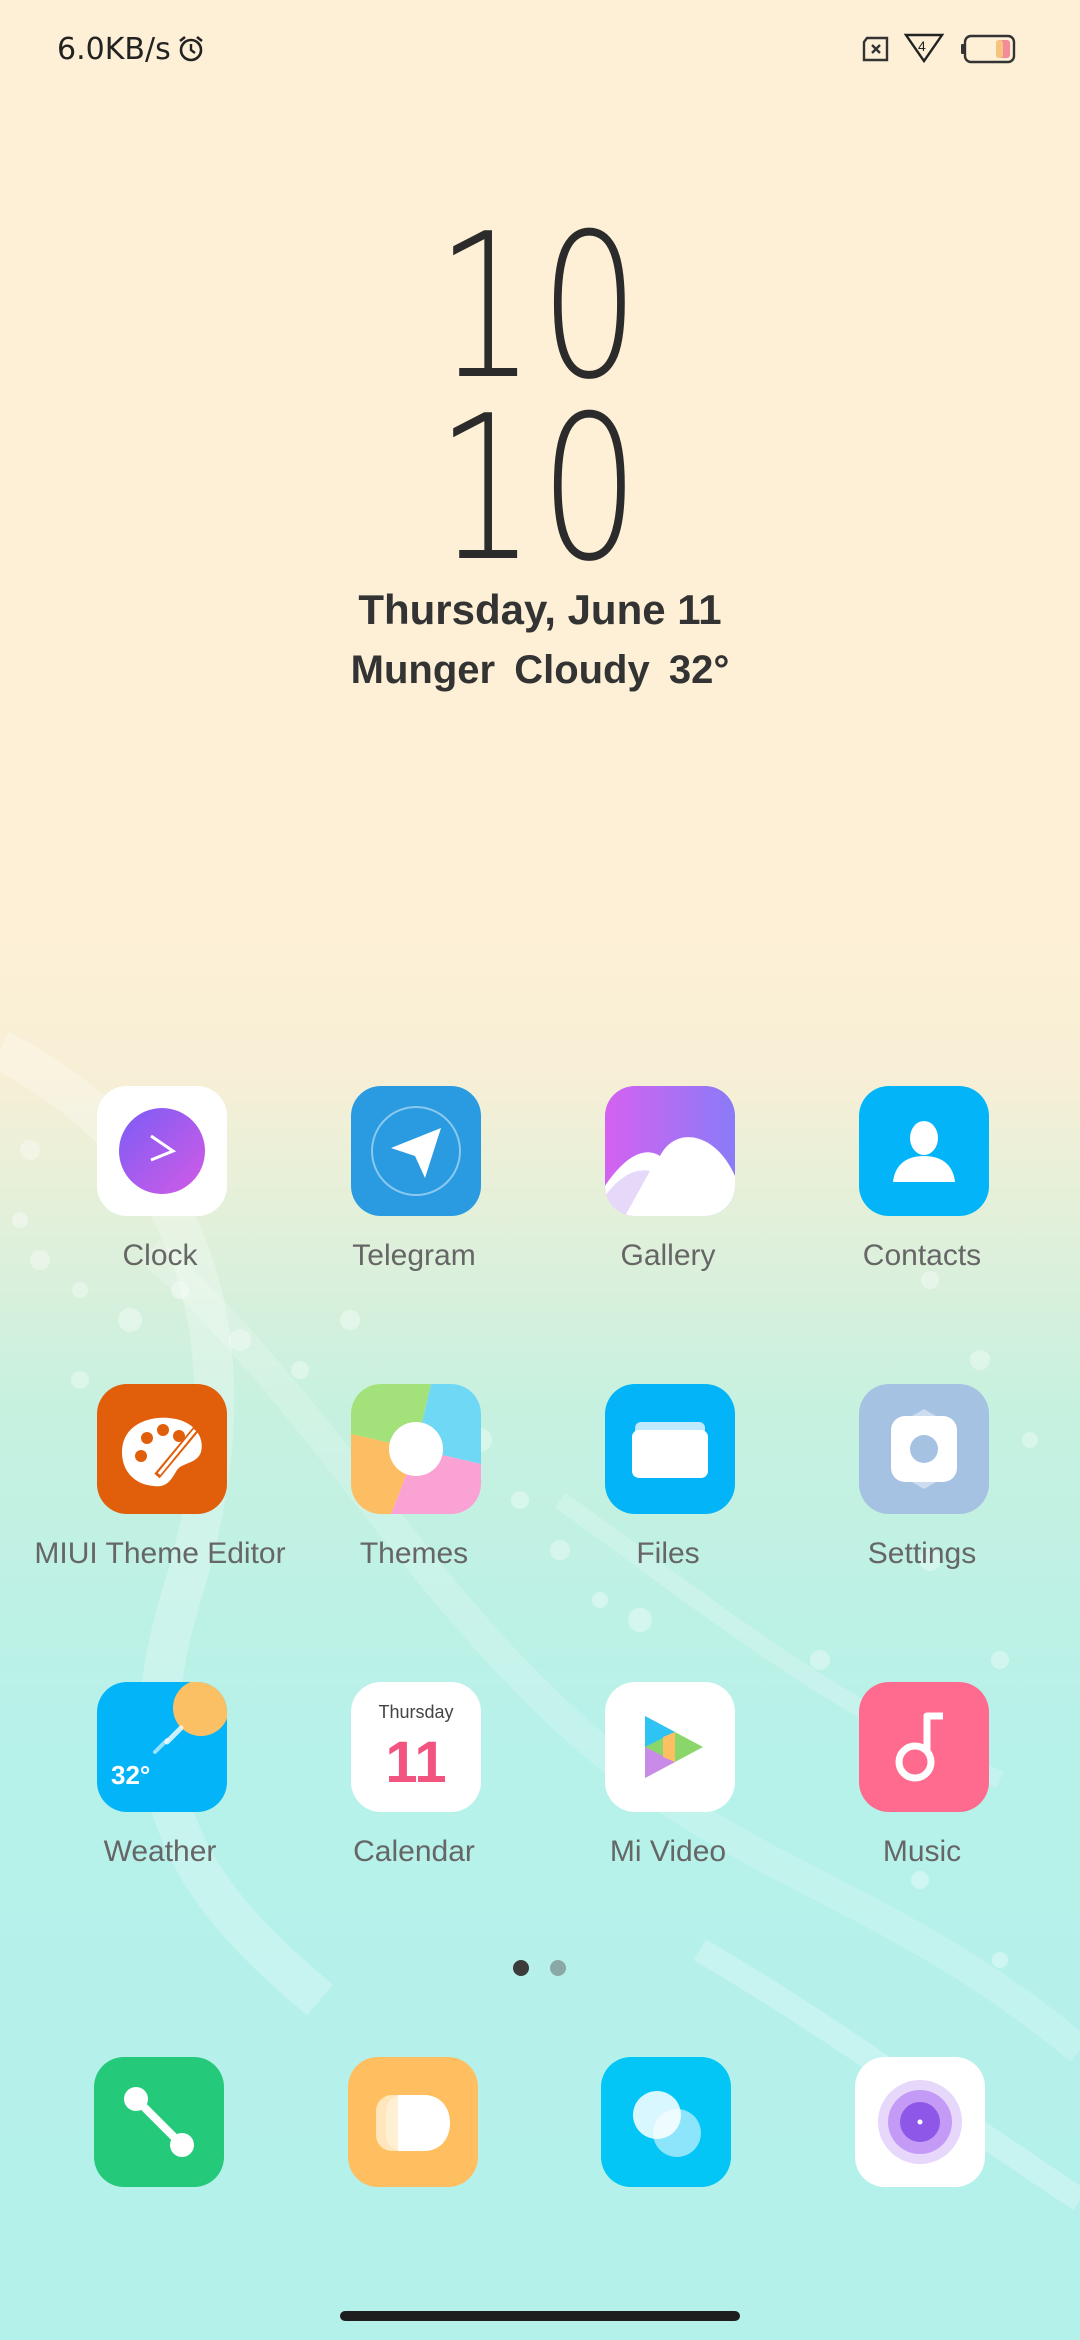 The height and width of the screenshot is (2340, 1080). What do you see at coordinates (670, 1449) in the screenshot?
I see `files-icon` at bounding box center [670, 1449].